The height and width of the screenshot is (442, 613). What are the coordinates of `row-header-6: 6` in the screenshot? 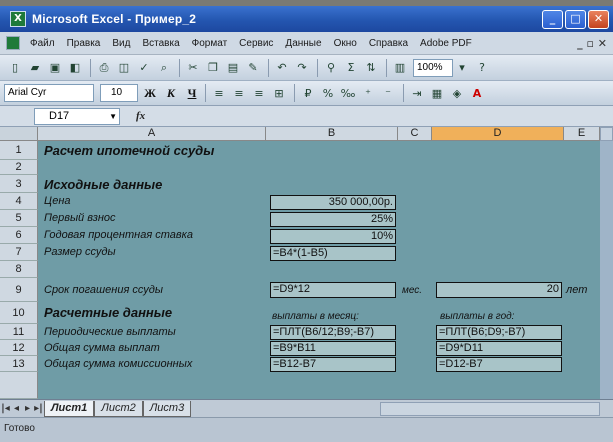 It's located at (19, 235).